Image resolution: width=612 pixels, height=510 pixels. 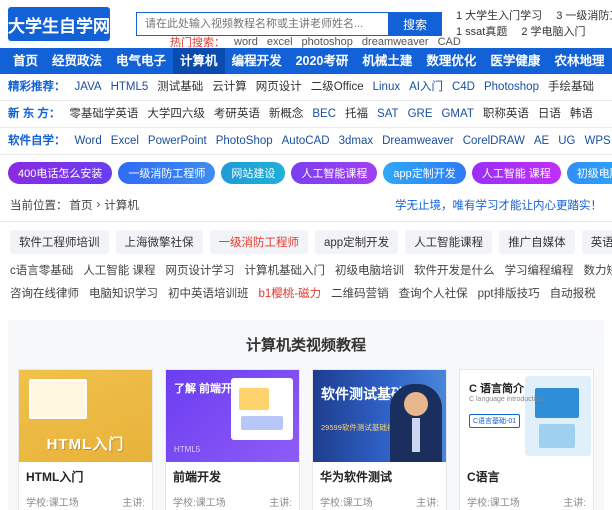 I want to click on video-title: 华为软件测试, so click(x=379, y=476).